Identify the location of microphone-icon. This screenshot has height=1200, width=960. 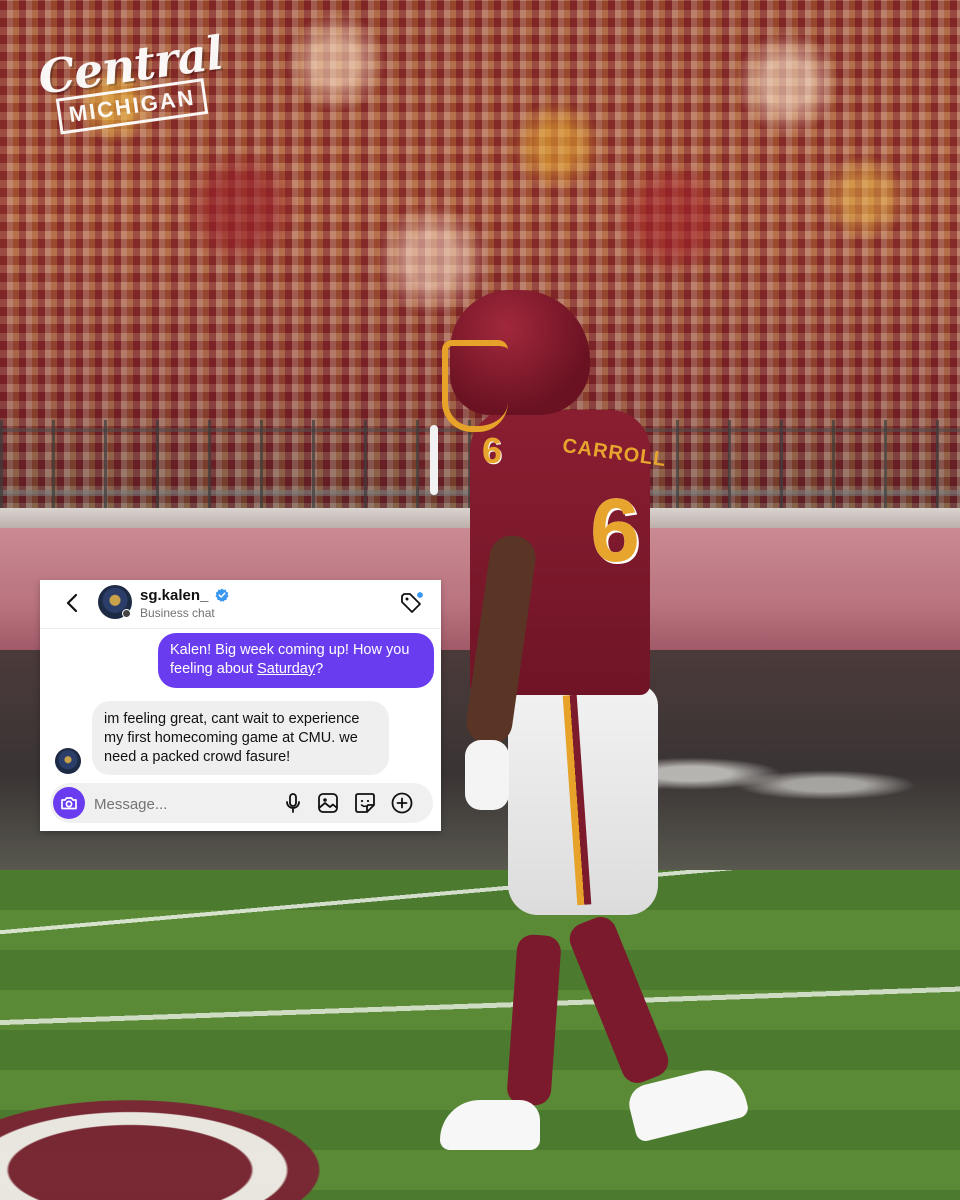
(293, 803).